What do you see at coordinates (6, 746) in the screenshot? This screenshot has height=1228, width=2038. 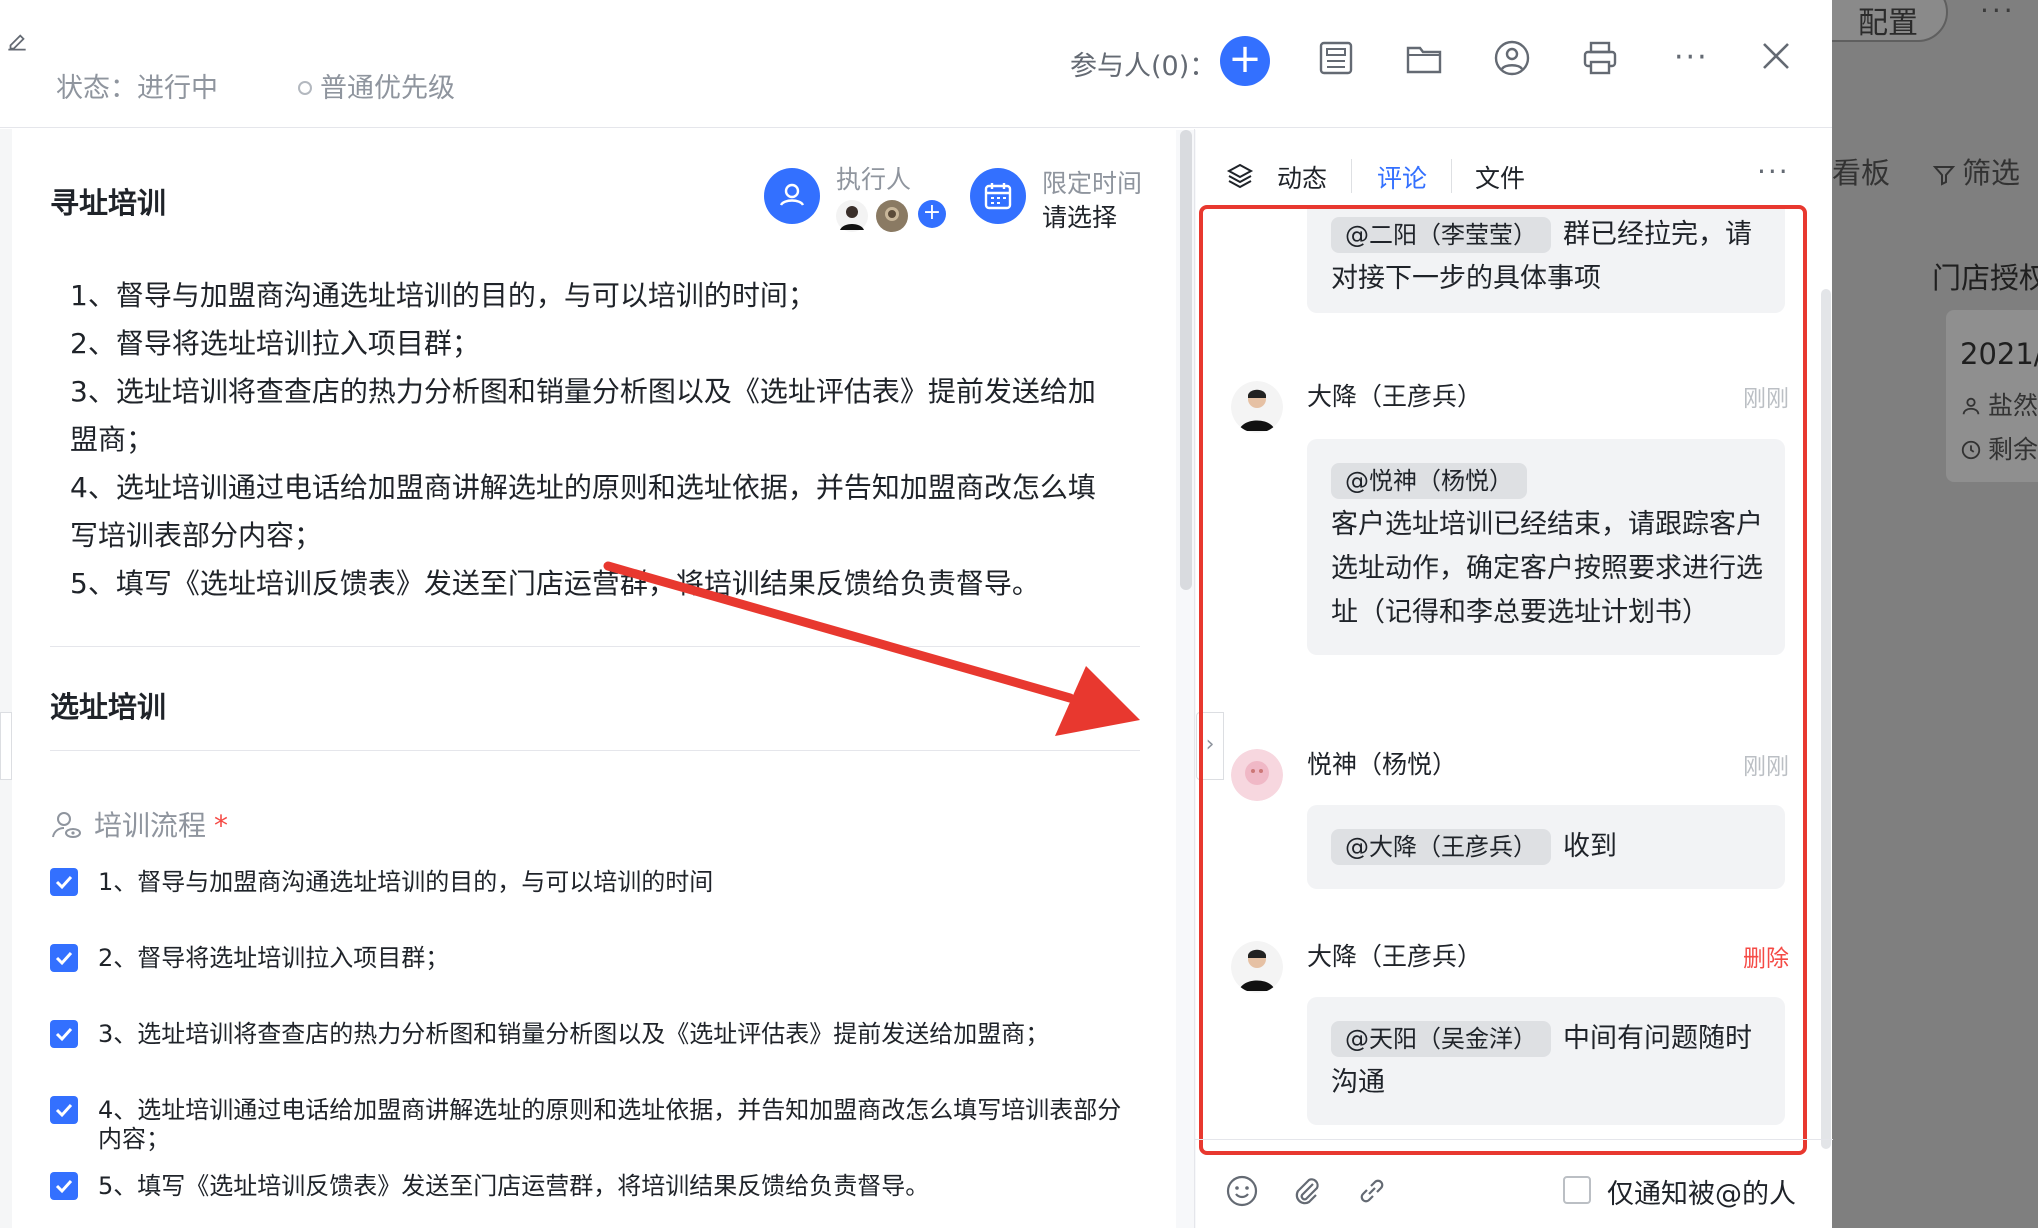 I see `left-edge-handle` at bounding box center [6, 746].